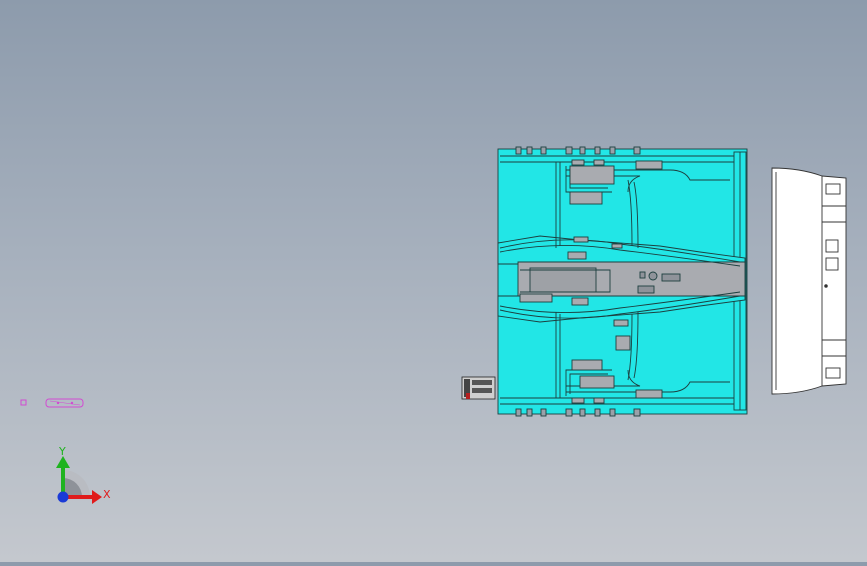  Describe the element at coordinates (83, 474) in the screenshot. I see `axis-triad: Y X` at that location.